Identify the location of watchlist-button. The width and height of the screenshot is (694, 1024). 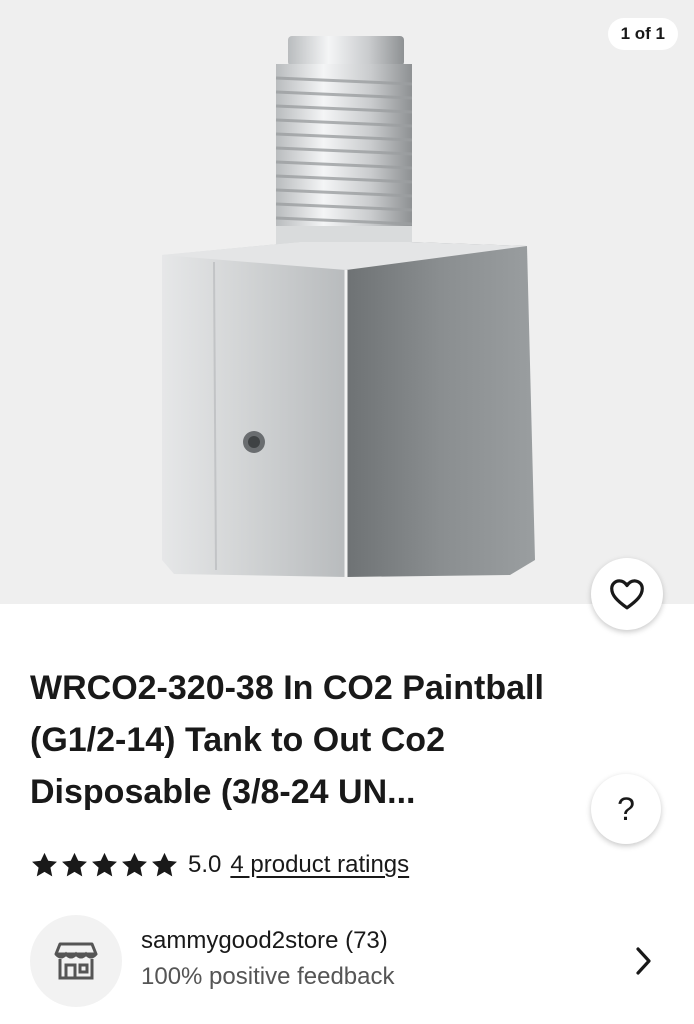
(627, 594).